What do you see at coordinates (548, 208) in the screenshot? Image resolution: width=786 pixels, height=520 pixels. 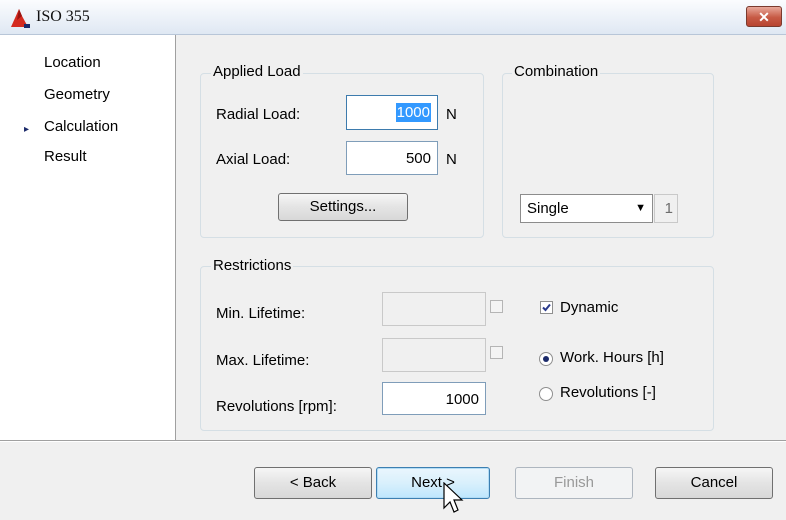 I see `combination-select-value: Single` at bounding box center [548, 208].